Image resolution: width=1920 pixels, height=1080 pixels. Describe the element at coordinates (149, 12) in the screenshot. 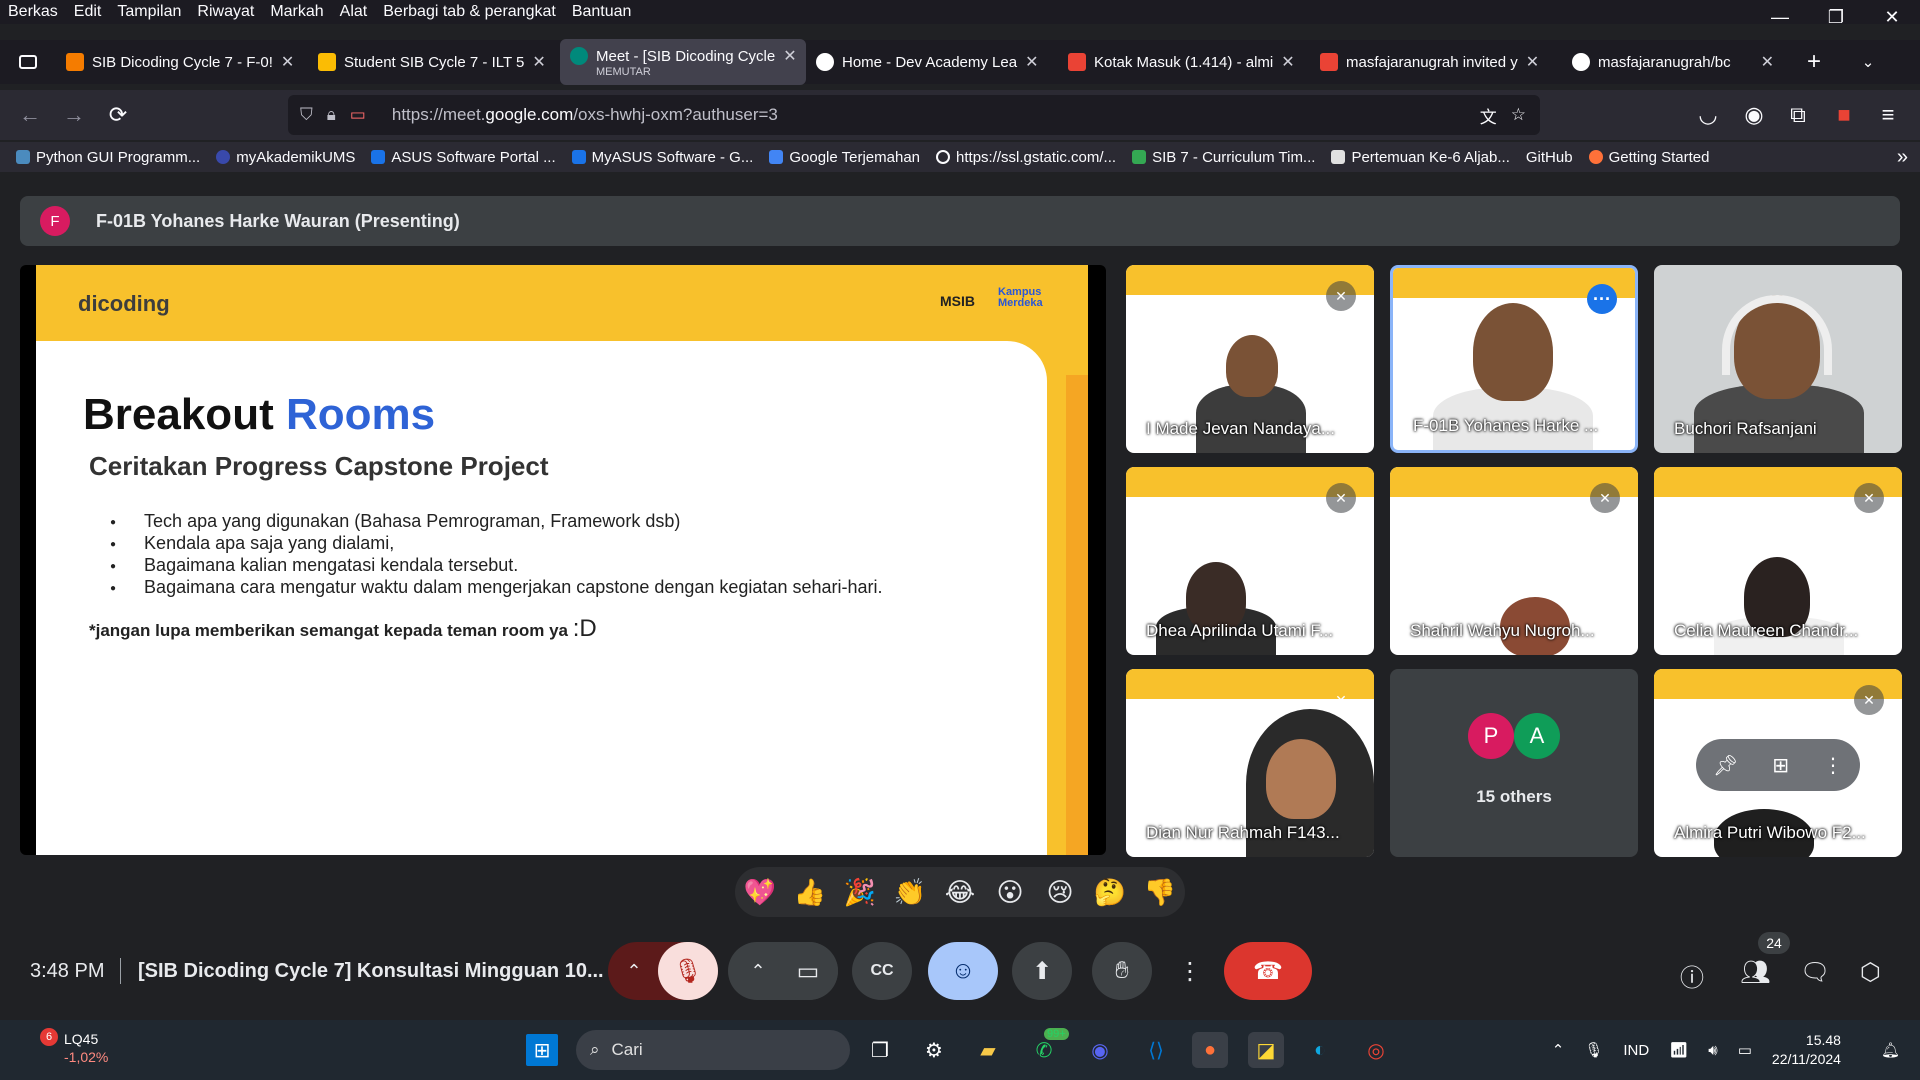

I see `menu-tampilan: Tampilan` at that location.